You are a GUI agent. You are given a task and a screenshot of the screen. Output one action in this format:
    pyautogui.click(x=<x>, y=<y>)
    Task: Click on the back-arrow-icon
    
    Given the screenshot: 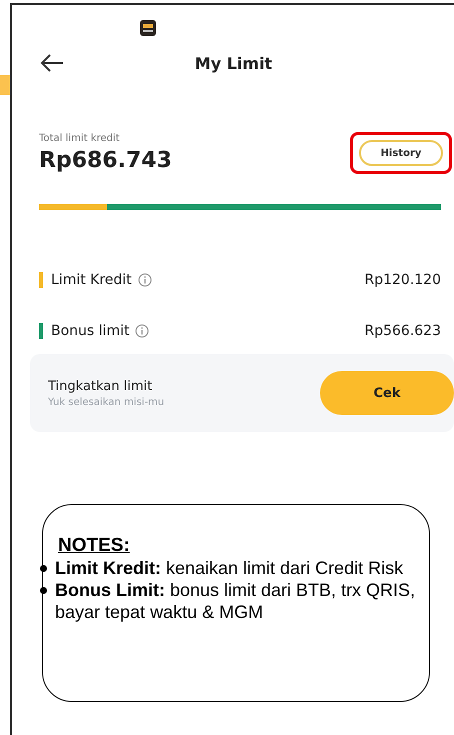 What is the action you would take?
    pyautogui.click(x=52, y=63)
    